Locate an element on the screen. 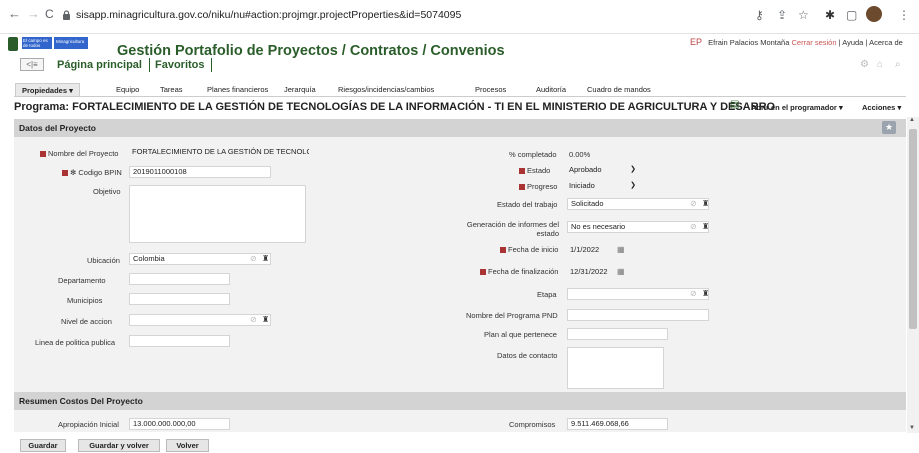  scrollbar-thumb is located at coordinates (913, 229).